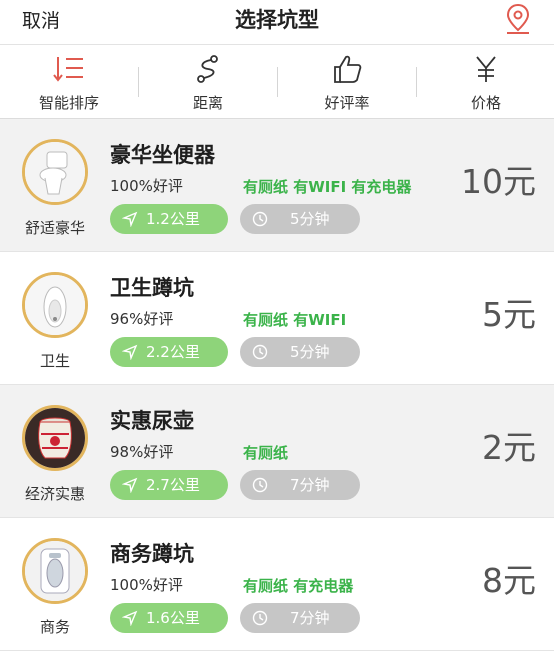  I want to click on distance-text: 1.2公里, so click(173, 219).